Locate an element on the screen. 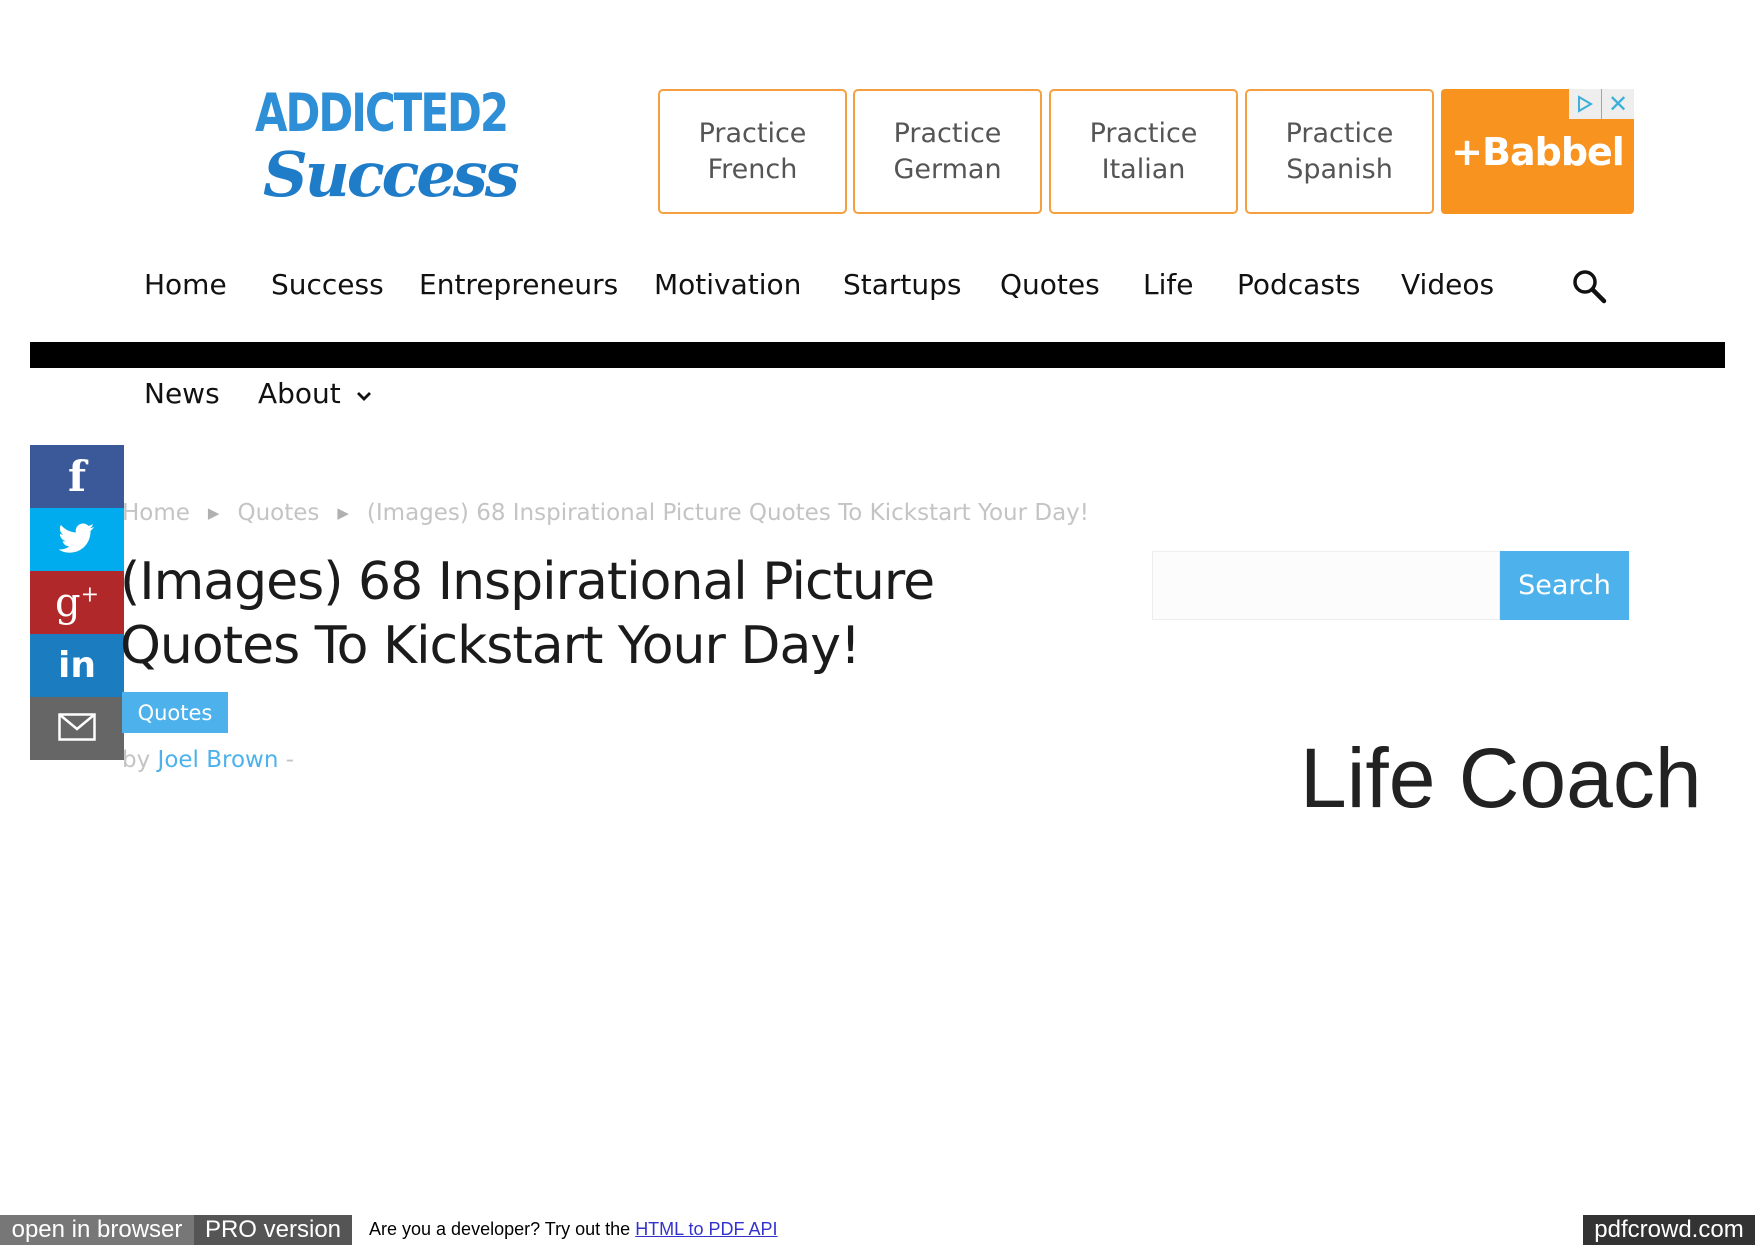 The image size is (1755, 1246). share-email-button is located at coordinates (77, 728).